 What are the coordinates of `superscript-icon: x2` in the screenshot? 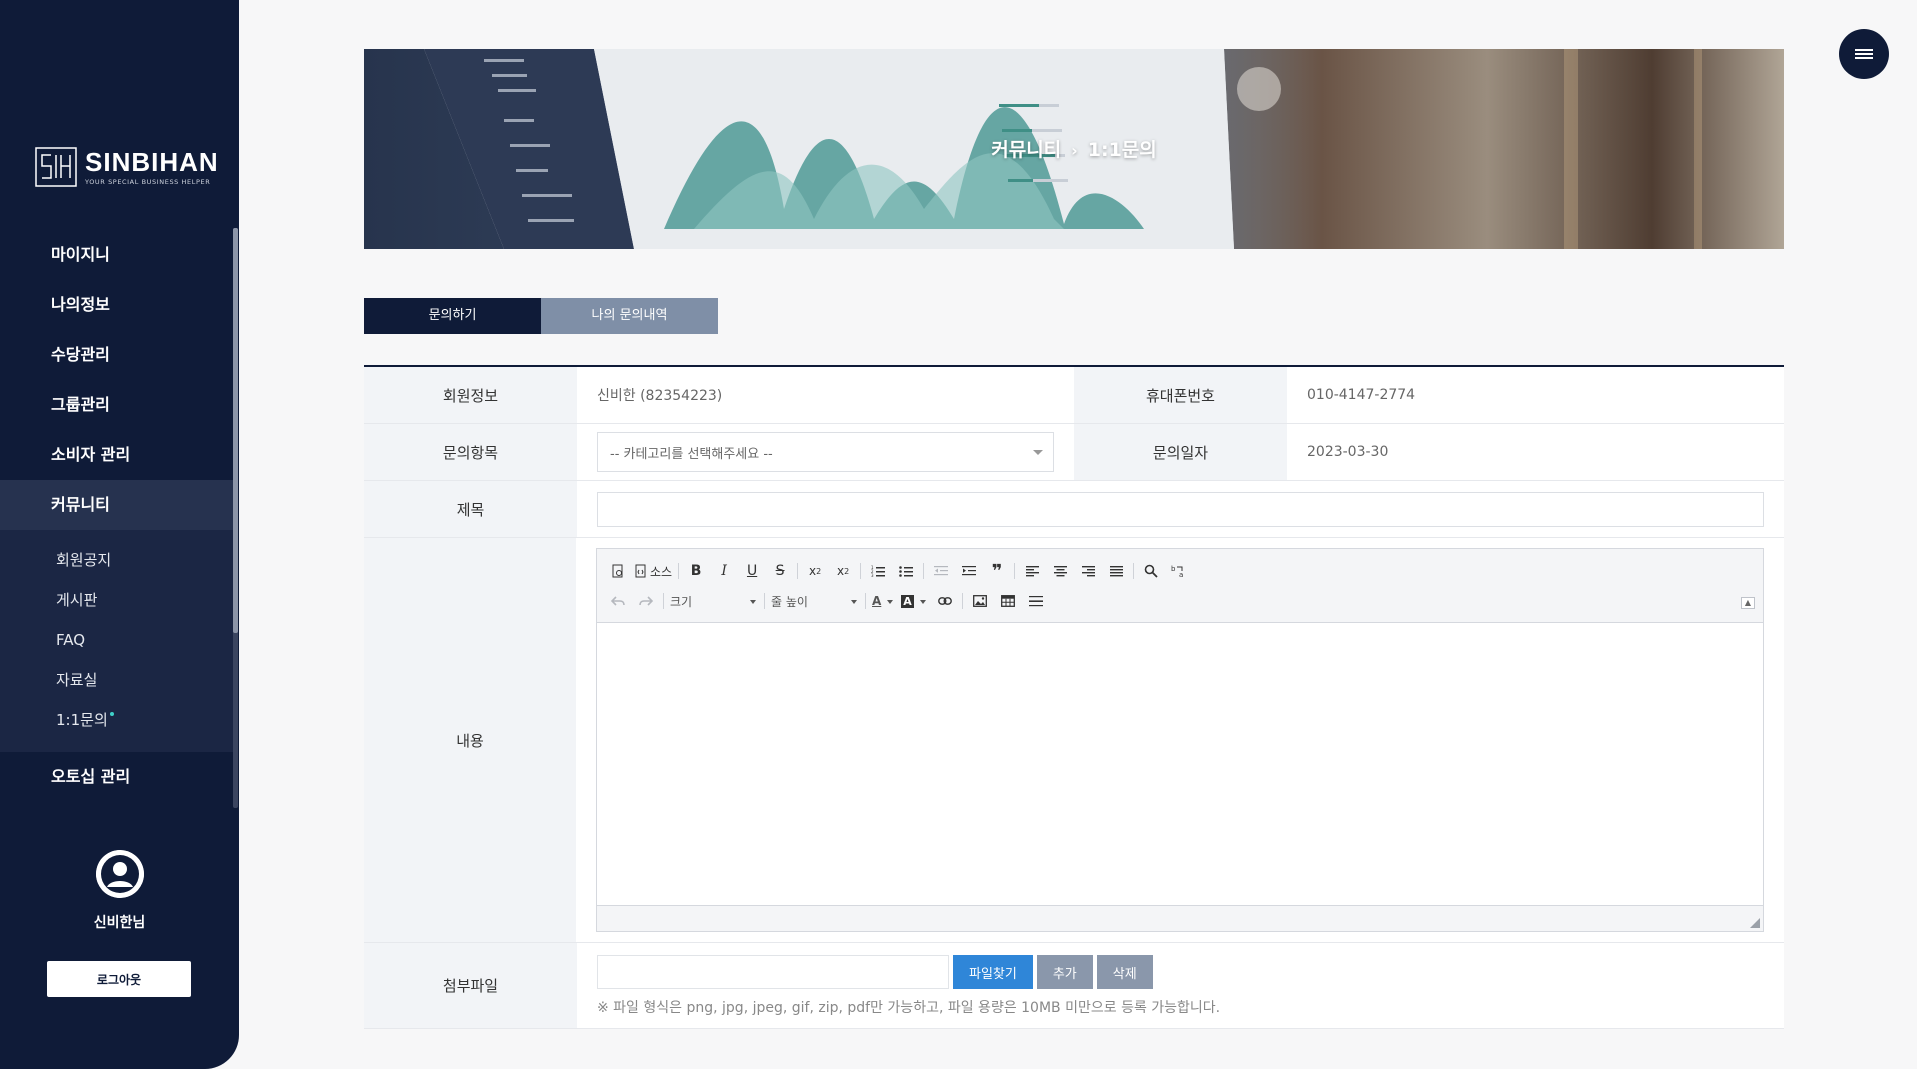 It's located at (843, 571).